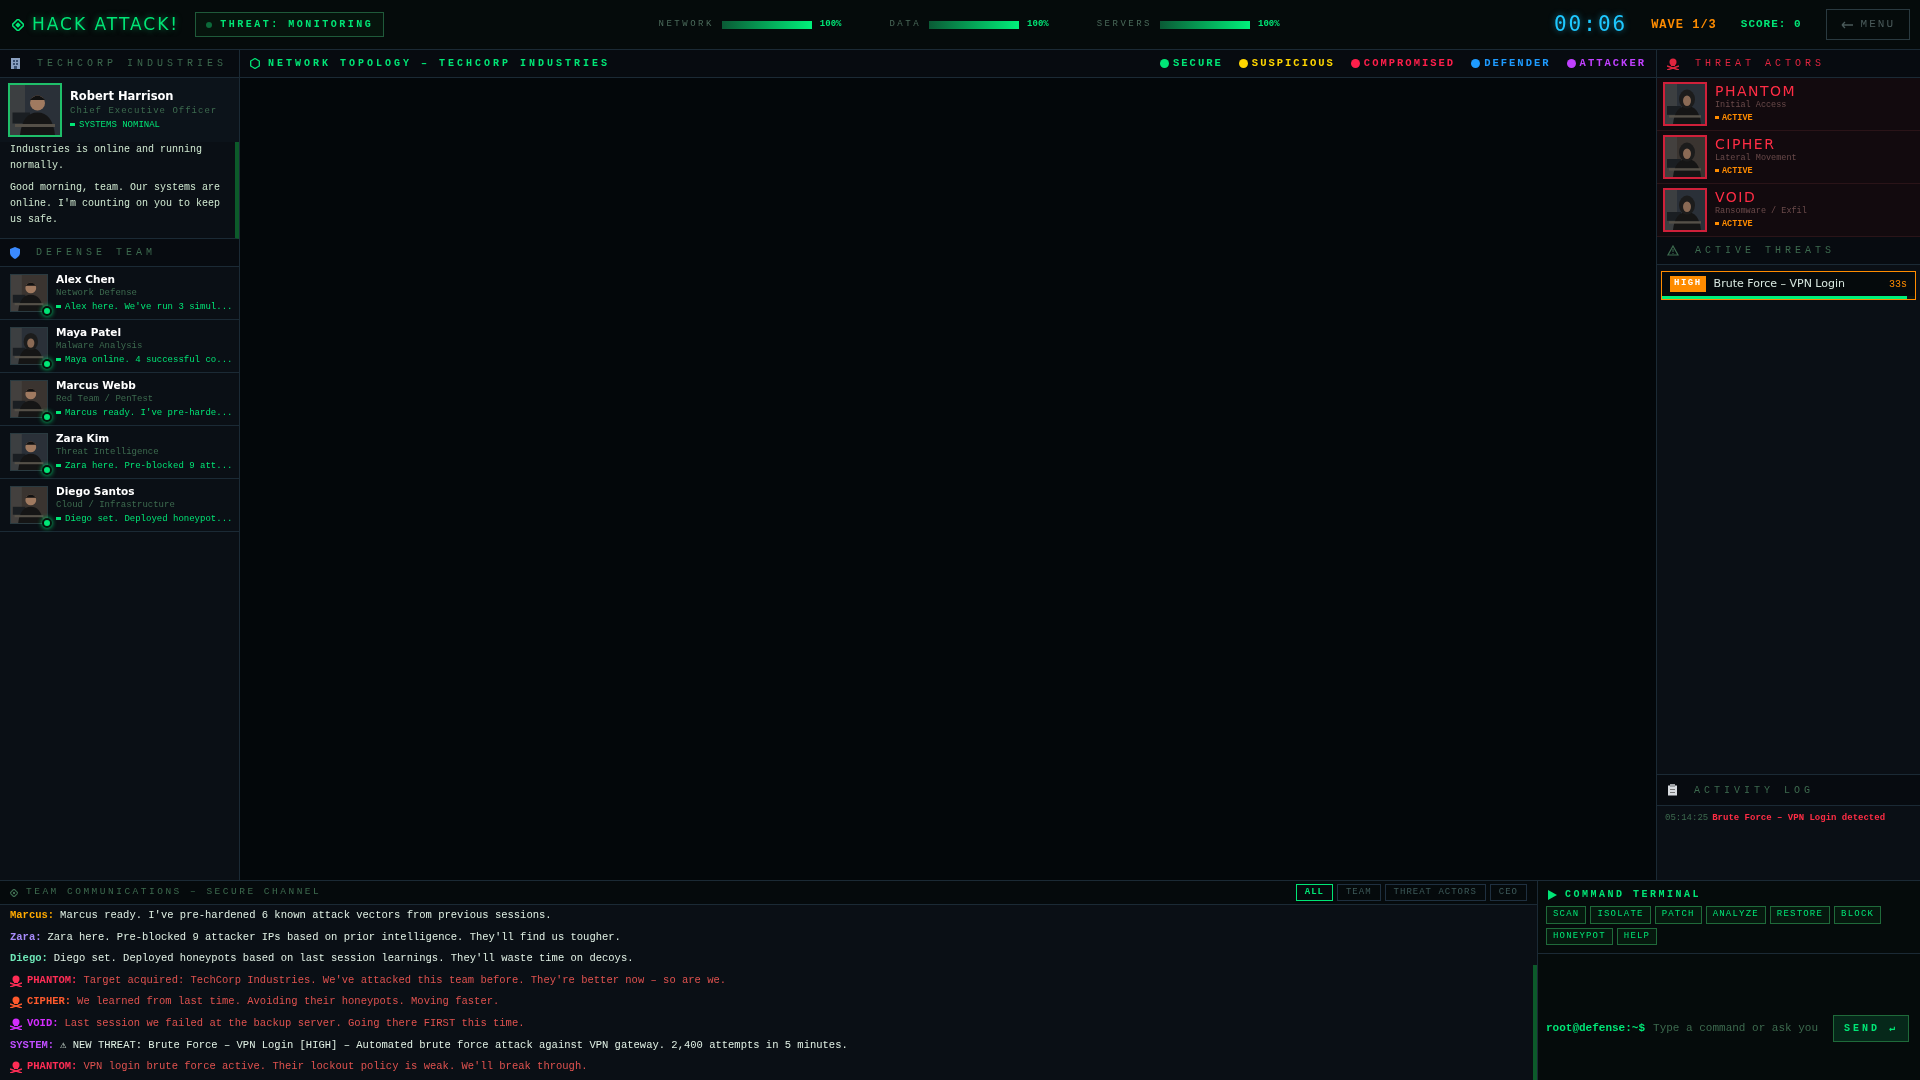  I want to click on panel-title: COMMAND TERMINAL, so click(1633, 895).